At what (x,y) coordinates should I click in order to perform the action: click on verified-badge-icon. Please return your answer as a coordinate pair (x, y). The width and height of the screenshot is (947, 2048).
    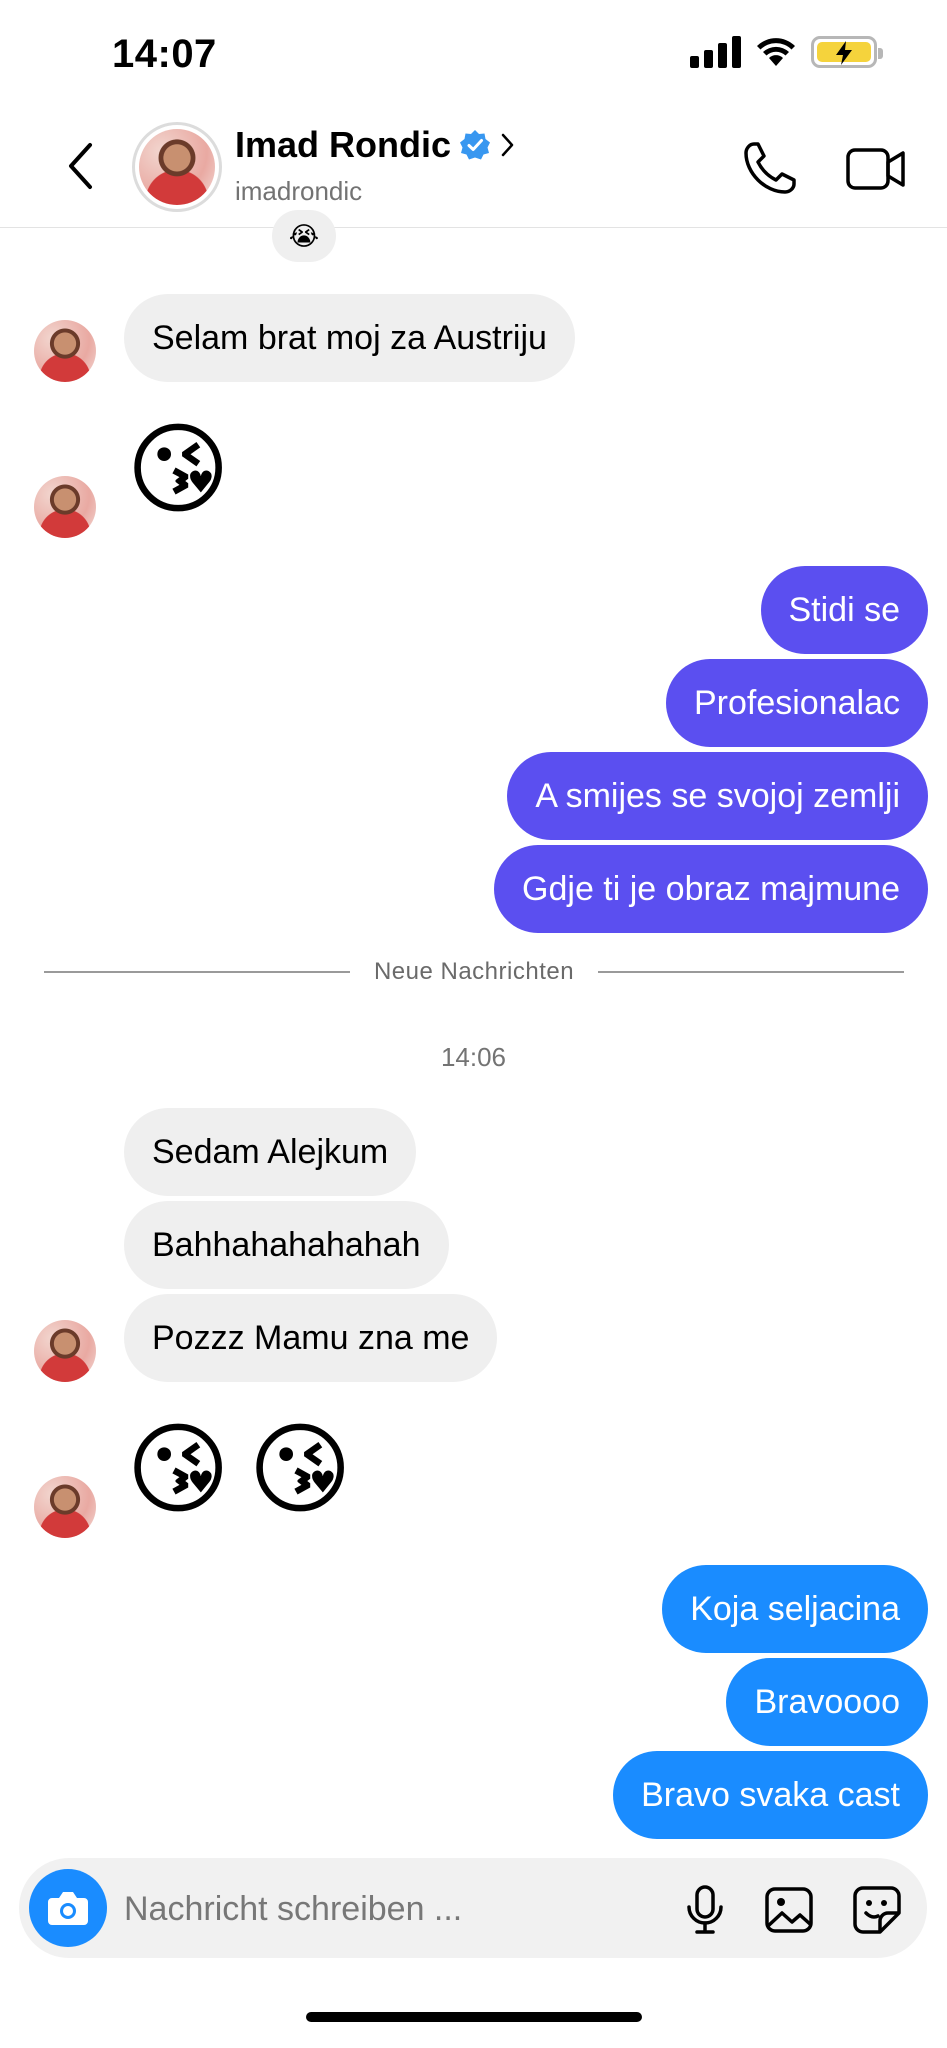
    Looking at the image, I should click on (475, 145).